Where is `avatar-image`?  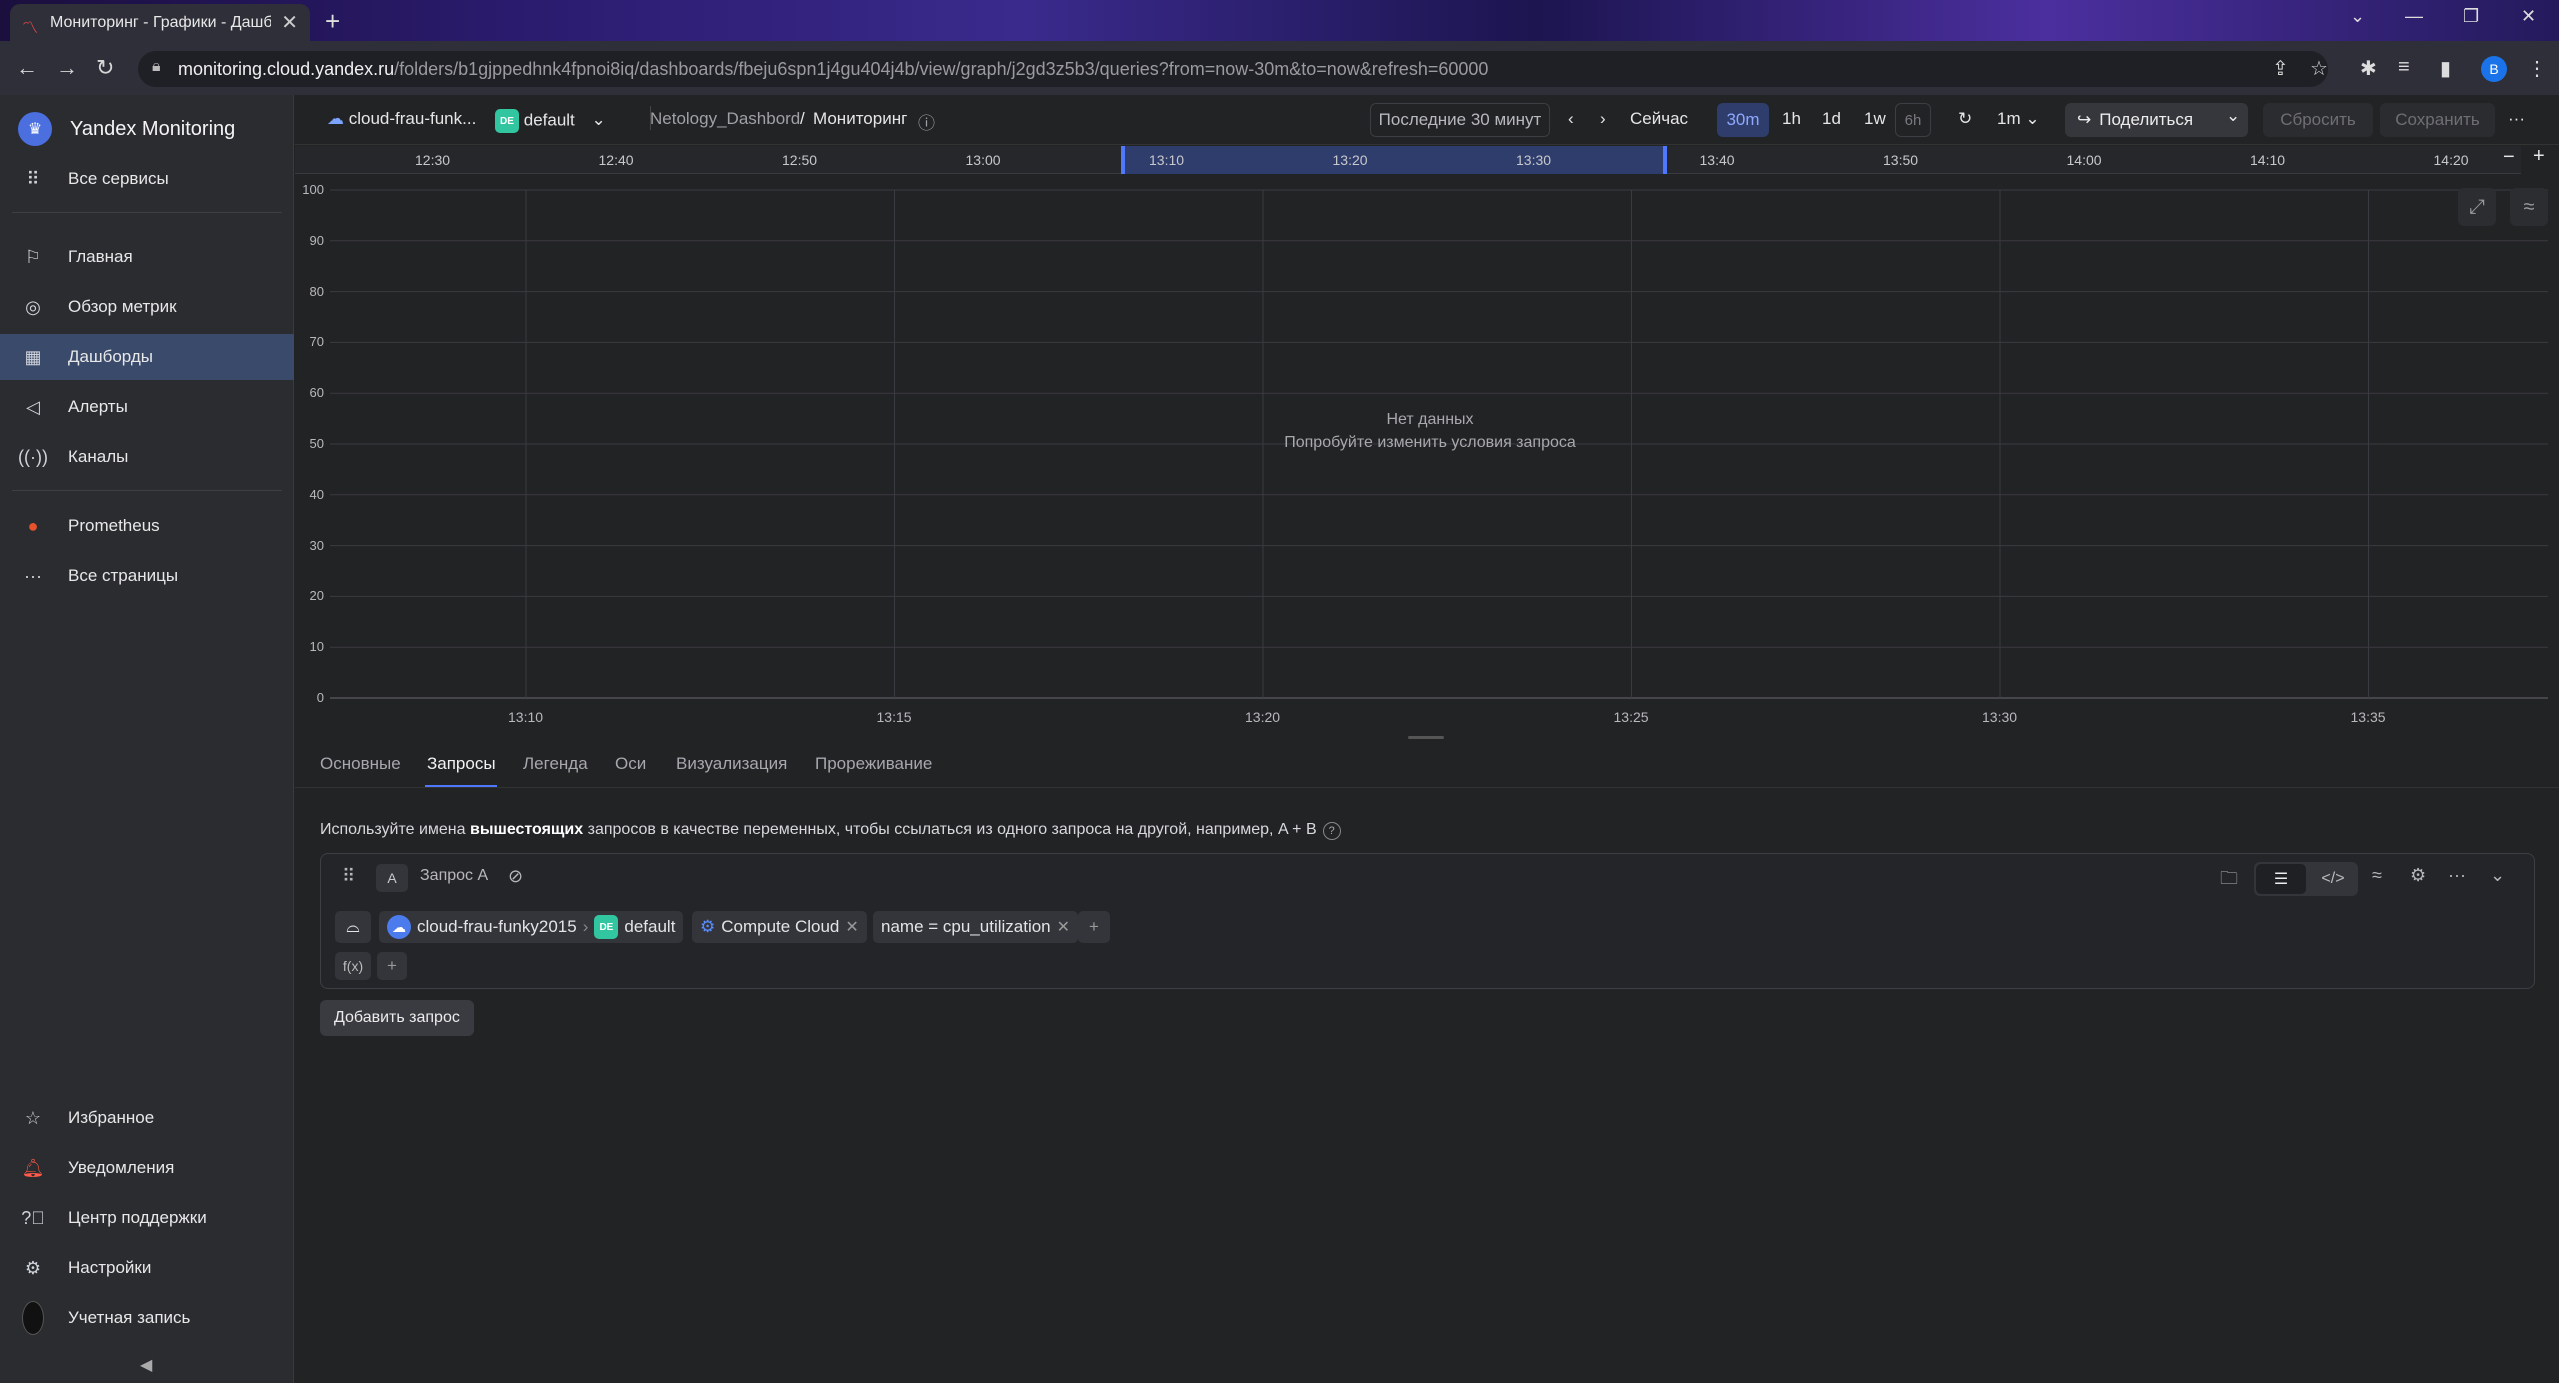
avatar-image is located at coordinates (33, 1318).